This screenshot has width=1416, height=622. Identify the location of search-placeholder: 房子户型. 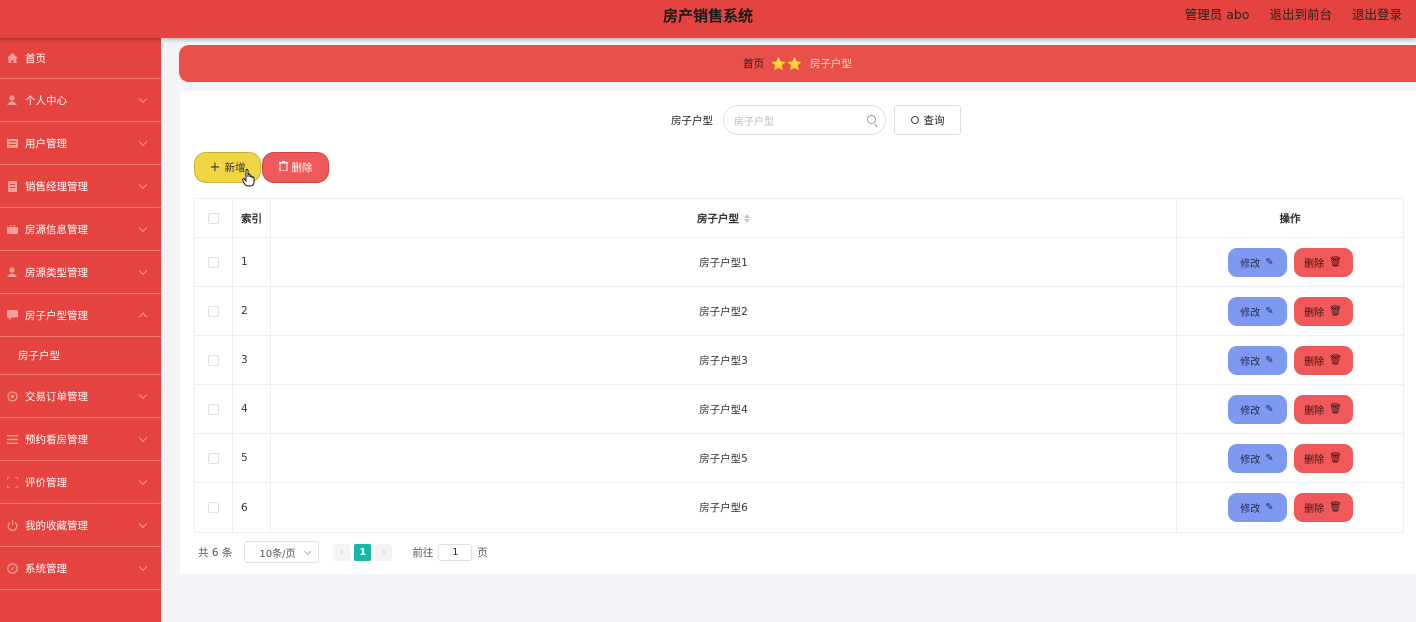
(754, 122).